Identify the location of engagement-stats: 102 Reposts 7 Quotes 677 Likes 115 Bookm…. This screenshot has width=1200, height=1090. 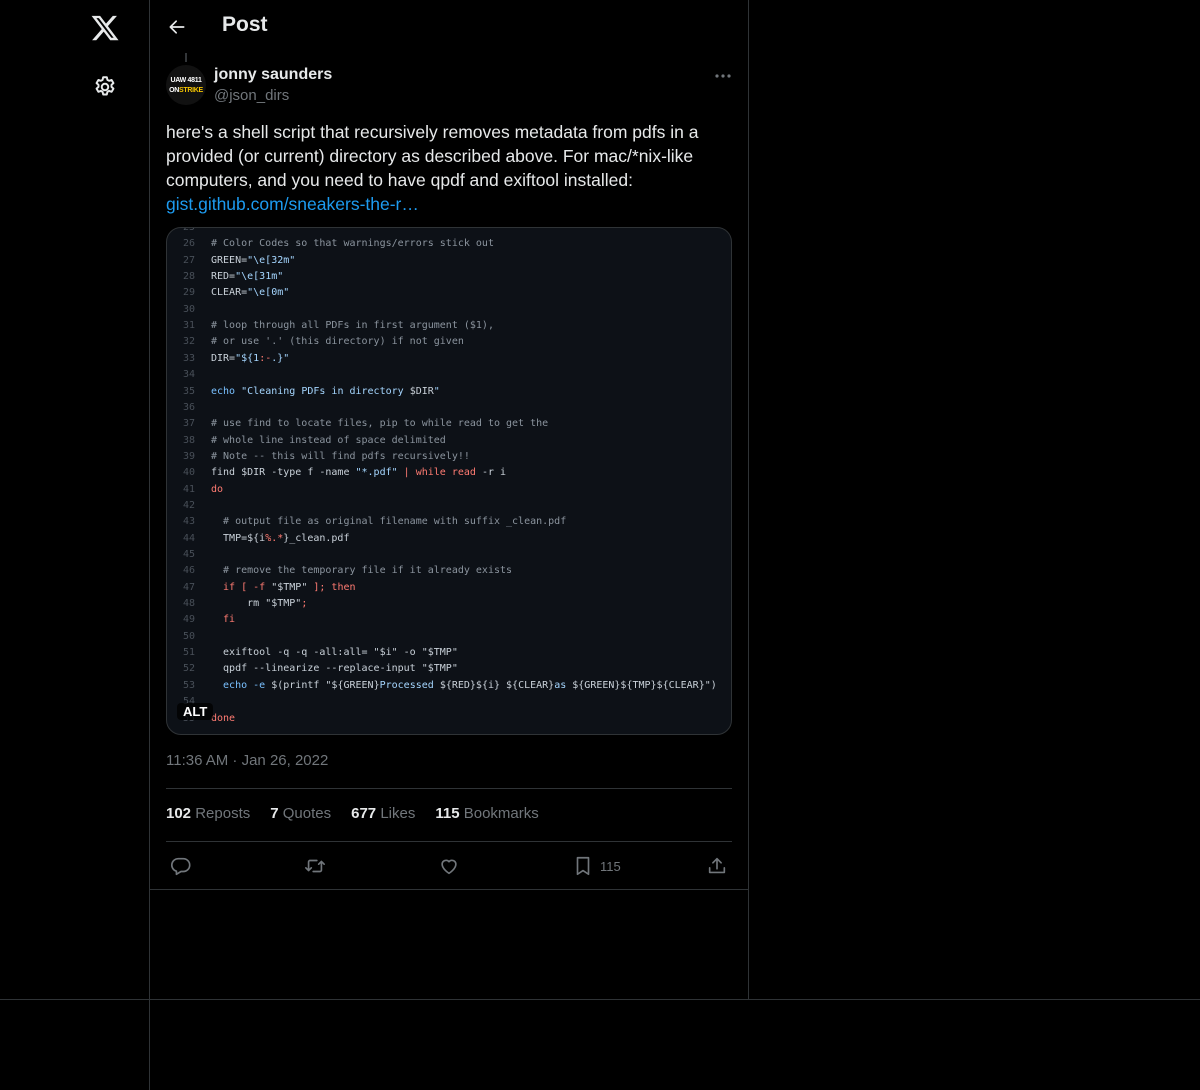
(352, 813).